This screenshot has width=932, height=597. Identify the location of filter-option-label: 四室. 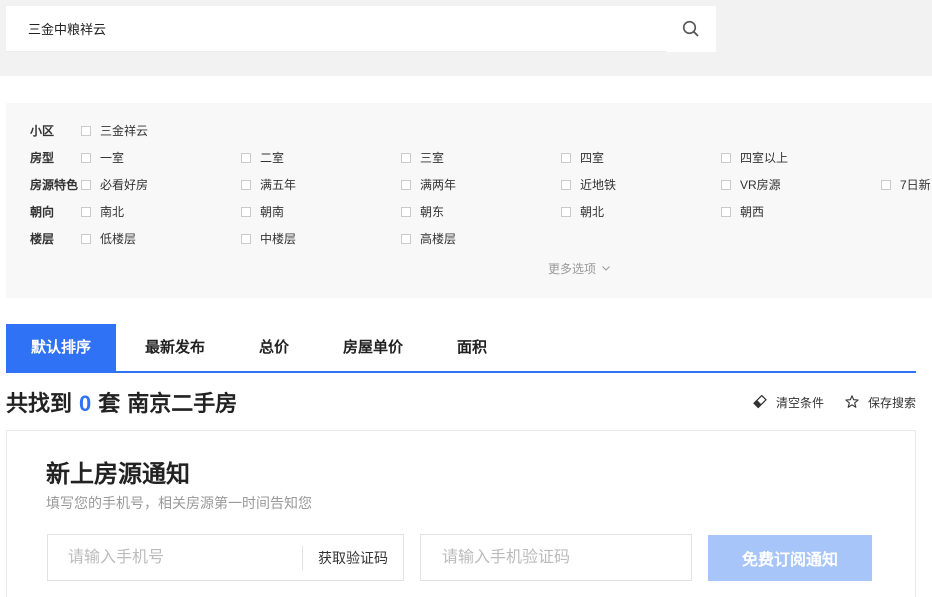
(592, 157).